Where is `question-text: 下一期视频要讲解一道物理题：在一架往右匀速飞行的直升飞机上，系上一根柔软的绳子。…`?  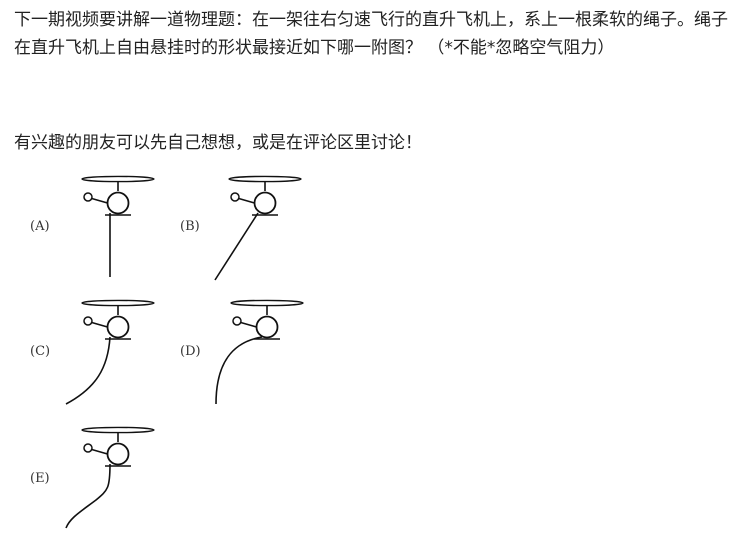 question-text: 下一期视频要讲解一道物理题：在一架往右匀速飞行的直升飞机上，系上一根柔软的绳子。… is located at coordinates (371, 34).